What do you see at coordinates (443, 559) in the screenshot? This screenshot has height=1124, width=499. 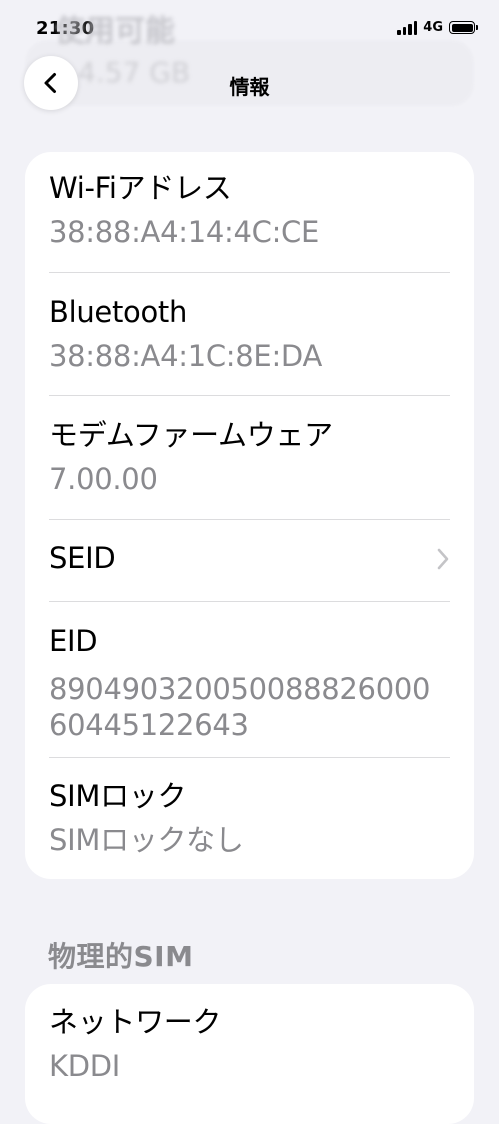 I see `chevron-right-icon` at bounding box center [443, 559].